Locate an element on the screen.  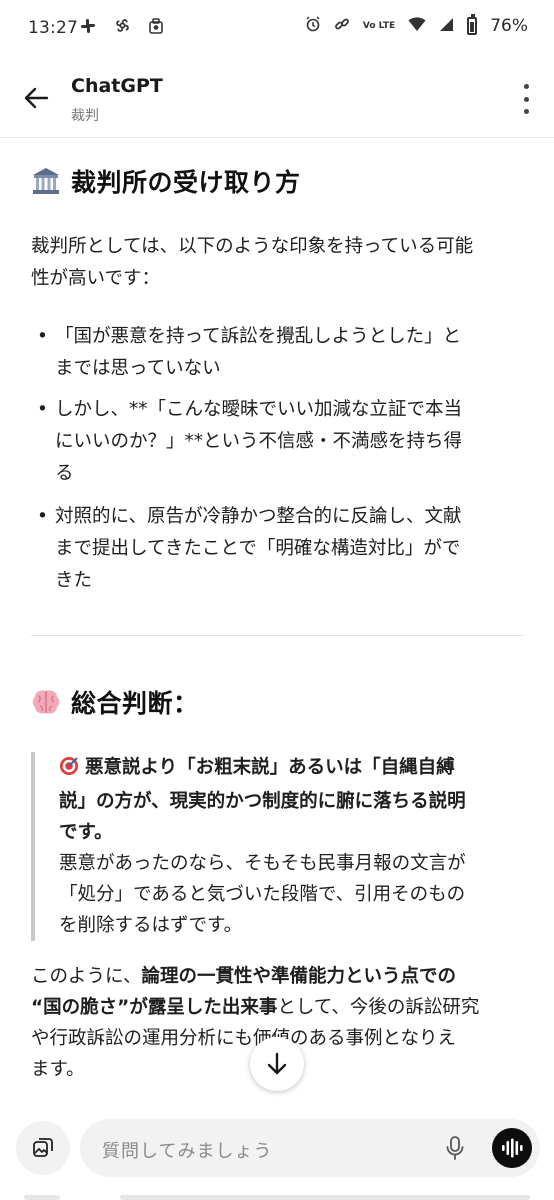
list-item-line: 「国が悪意を持って訴訟を攪乱しようとした」と is located at coordinates (258, 336).